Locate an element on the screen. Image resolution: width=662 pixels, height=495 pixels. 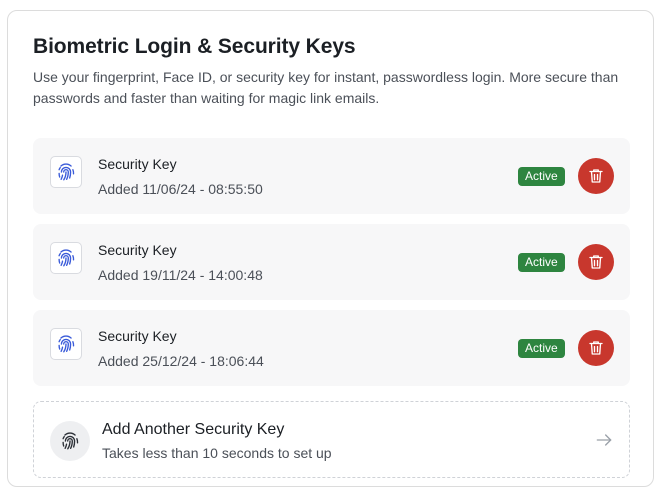
add-key-title: Add Another Security Key is located at coordinates (193, 429).